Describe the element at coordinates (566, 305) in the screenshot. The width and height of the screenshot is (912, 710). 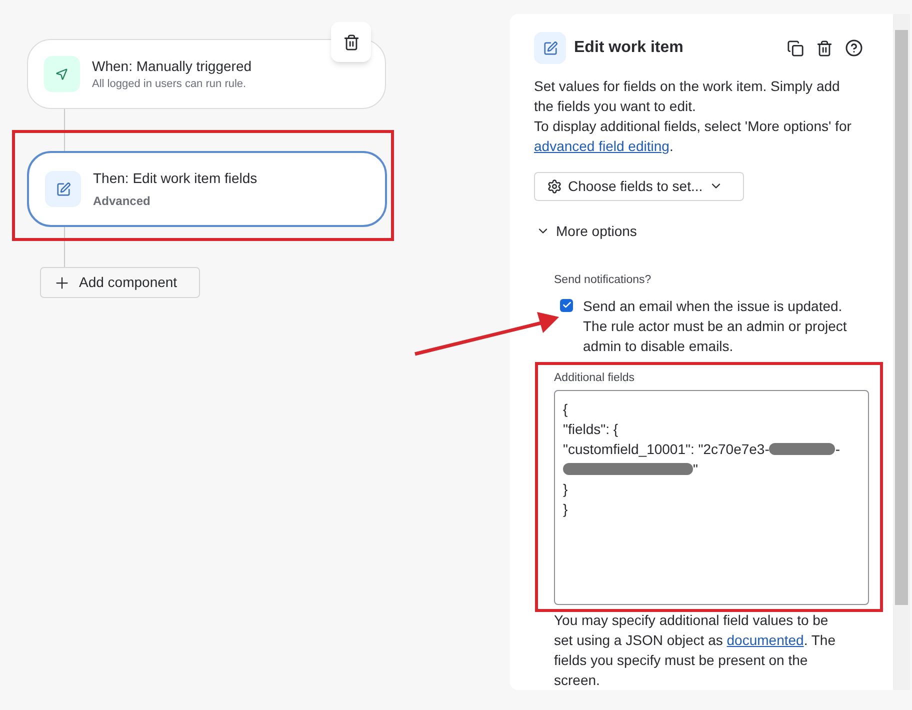
I see `email-checkbox` at that location.